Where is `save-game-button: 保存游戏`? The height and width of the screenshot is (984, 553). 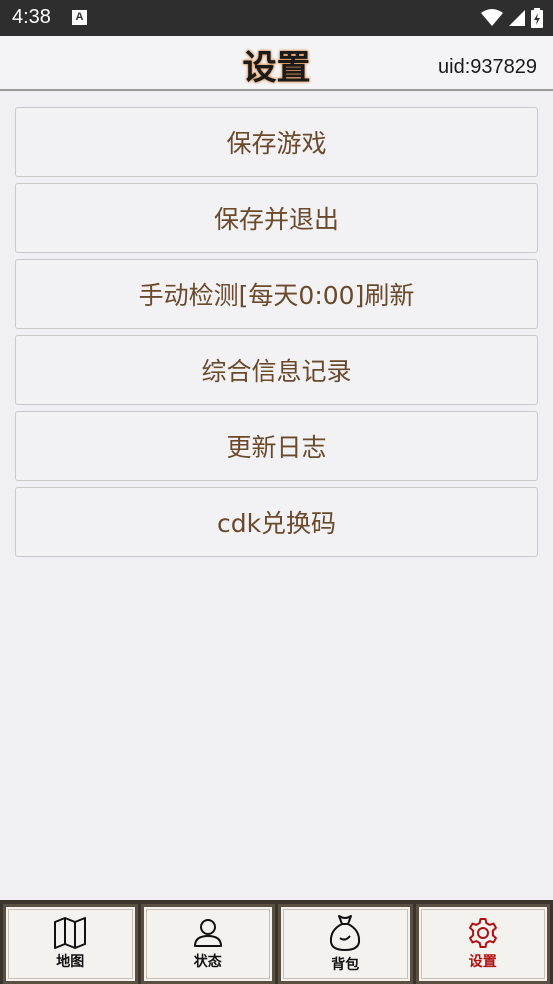
save-game-button: 保存游戏 is located at coordinates (276, 142).